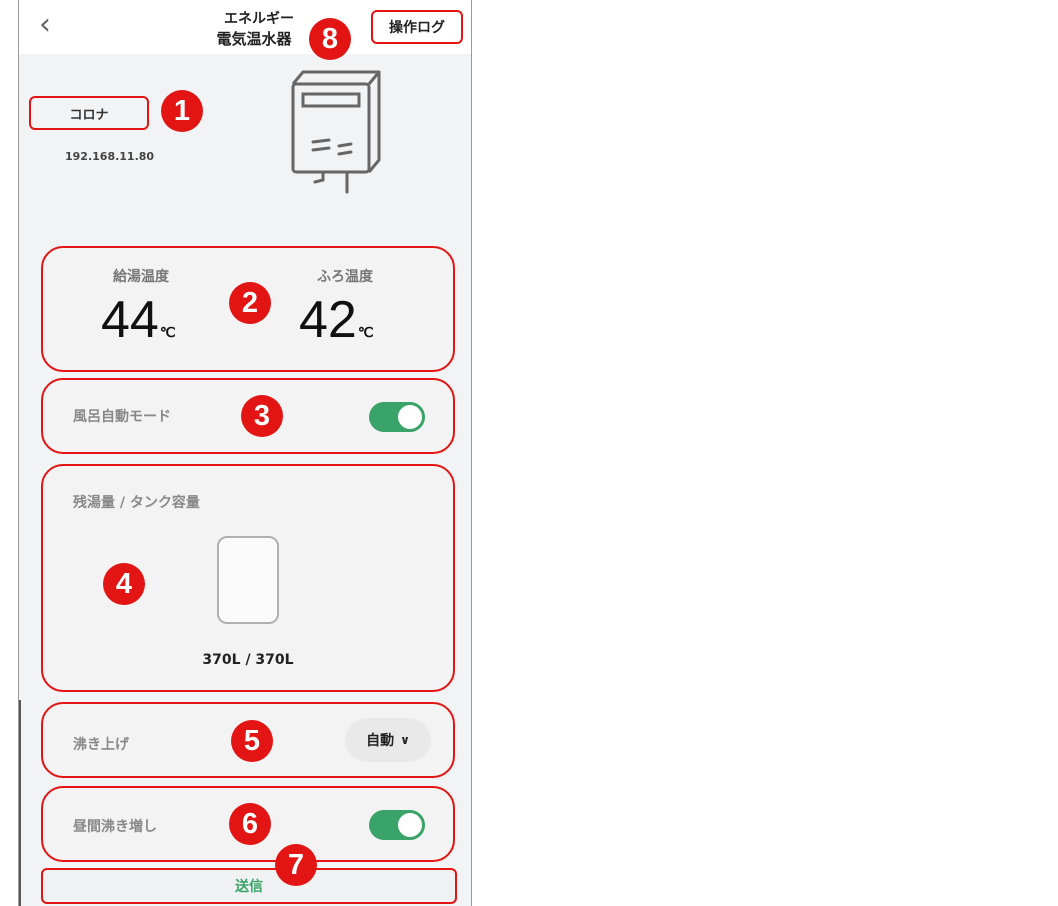  I want to click on bath-auto-label: 風呂自動モード, so click(122, 417).